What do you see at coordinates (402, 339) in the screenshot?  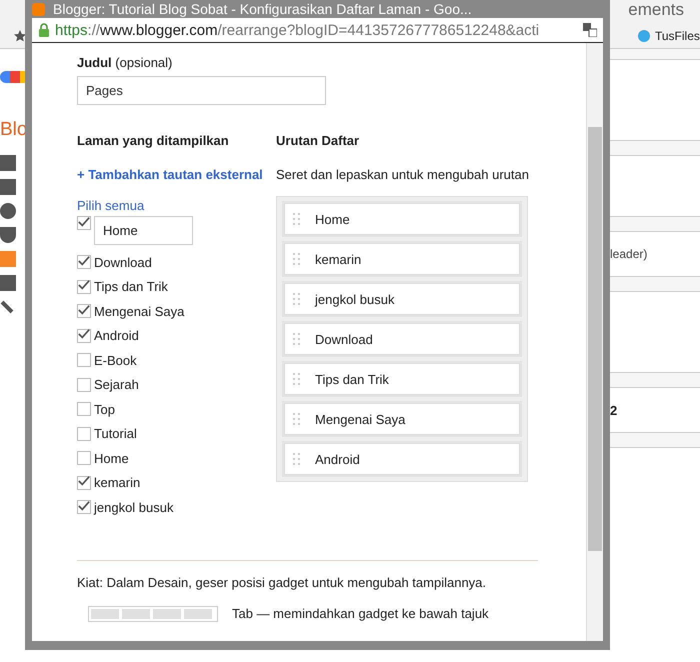 I see `draggable-item: Download` at bounding box center [402, 339].